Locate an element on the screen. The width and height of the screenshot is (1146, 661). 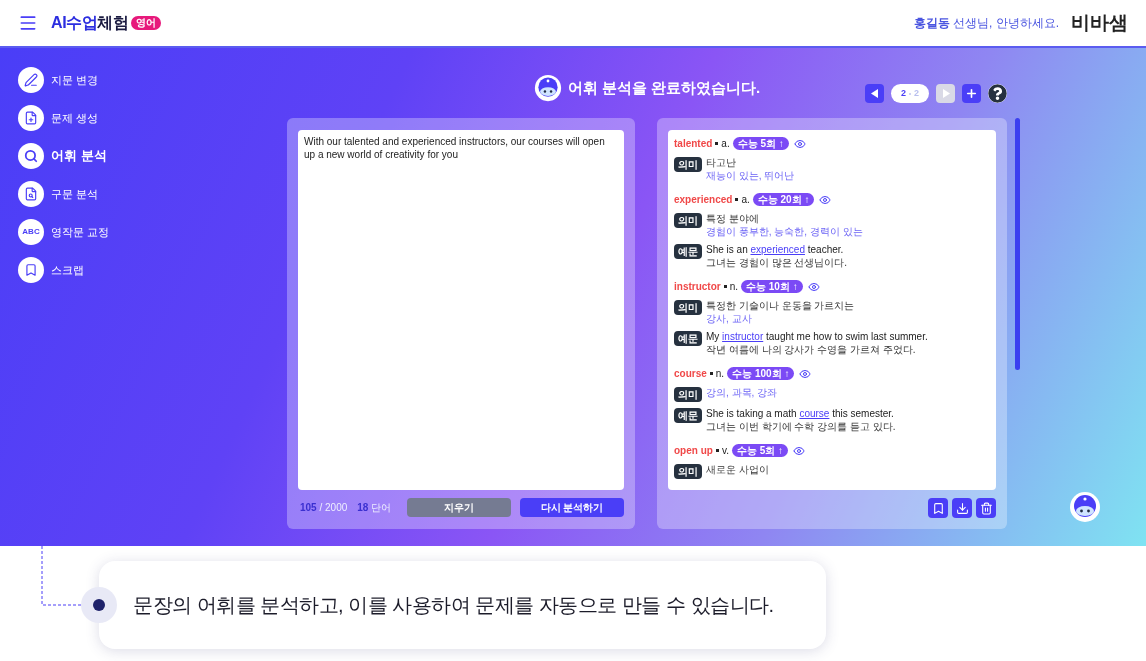
example-link: instructor is located at coordinates (743, 336).